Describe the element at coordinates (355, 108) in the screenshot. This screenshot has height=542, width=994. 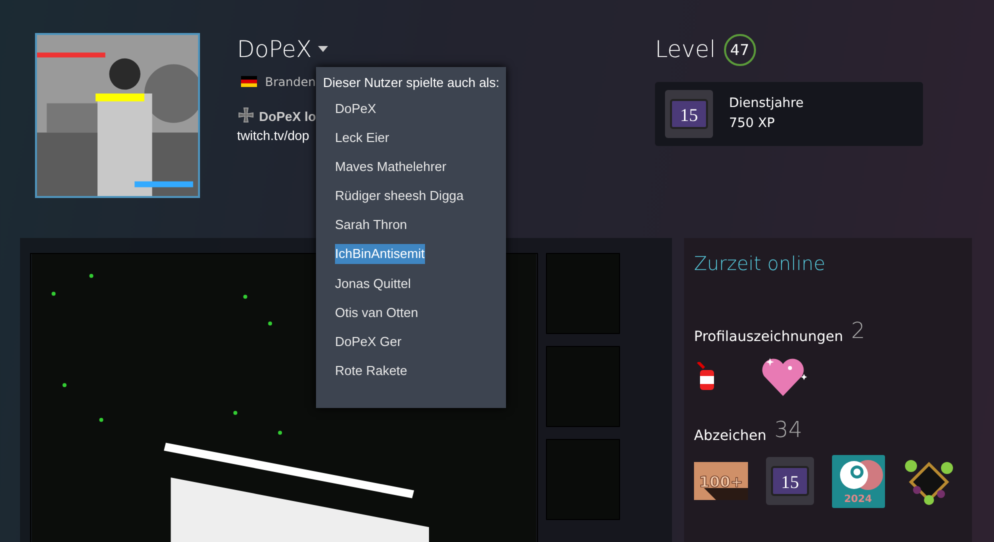
I see `alias-item: DoPeX` at that location.